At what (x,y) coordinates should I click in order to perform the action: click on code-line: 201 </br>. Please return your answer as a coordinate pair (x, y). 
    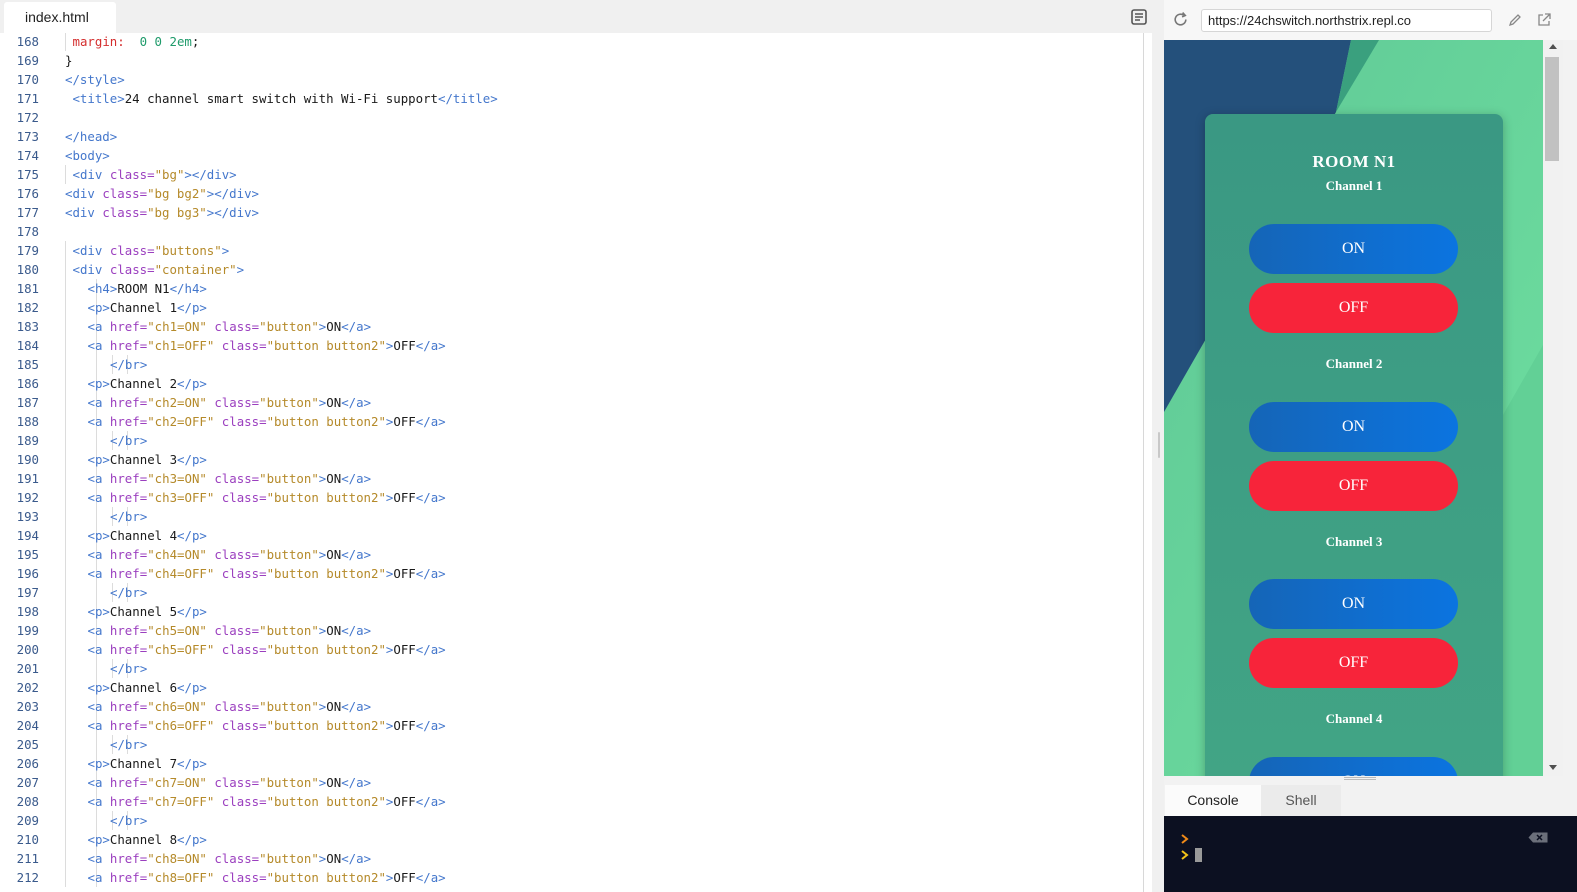
    Looking at the image, I should click on (570, 668).